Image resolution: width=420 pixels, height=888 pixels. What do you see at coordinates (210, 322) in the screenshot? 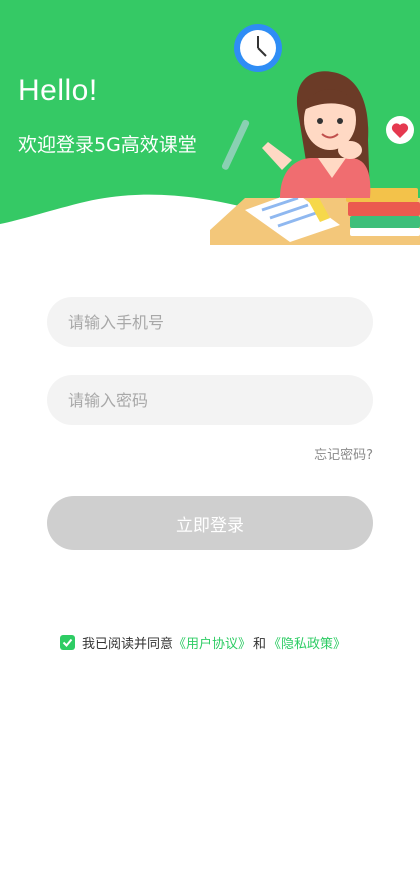
I see `phone-input` at bounding box center [210, 322].